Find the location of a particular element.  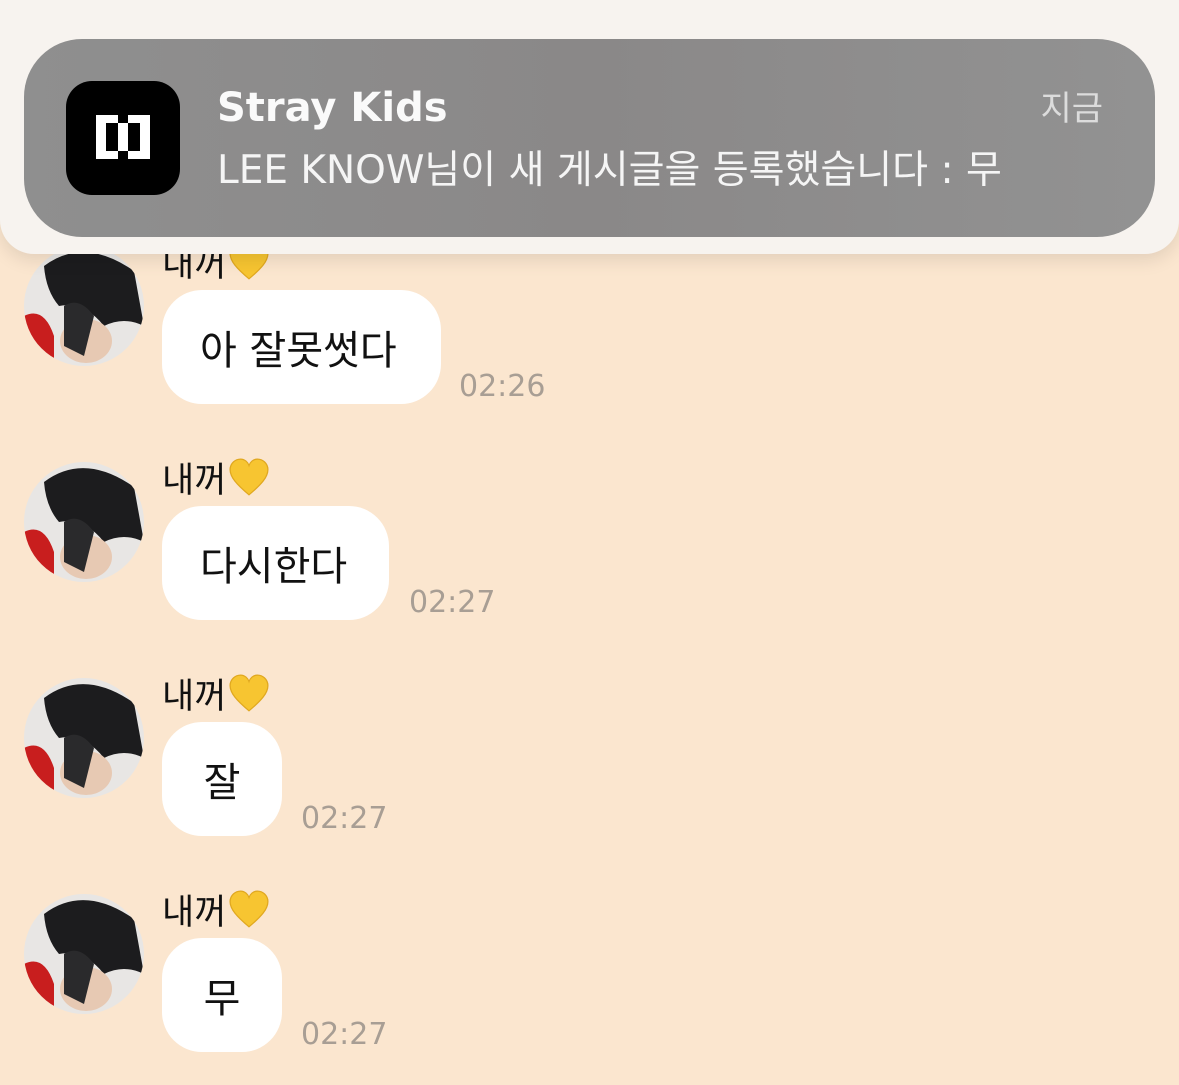

message-bubble: 다시한다 is located at coordinates (275, 563).